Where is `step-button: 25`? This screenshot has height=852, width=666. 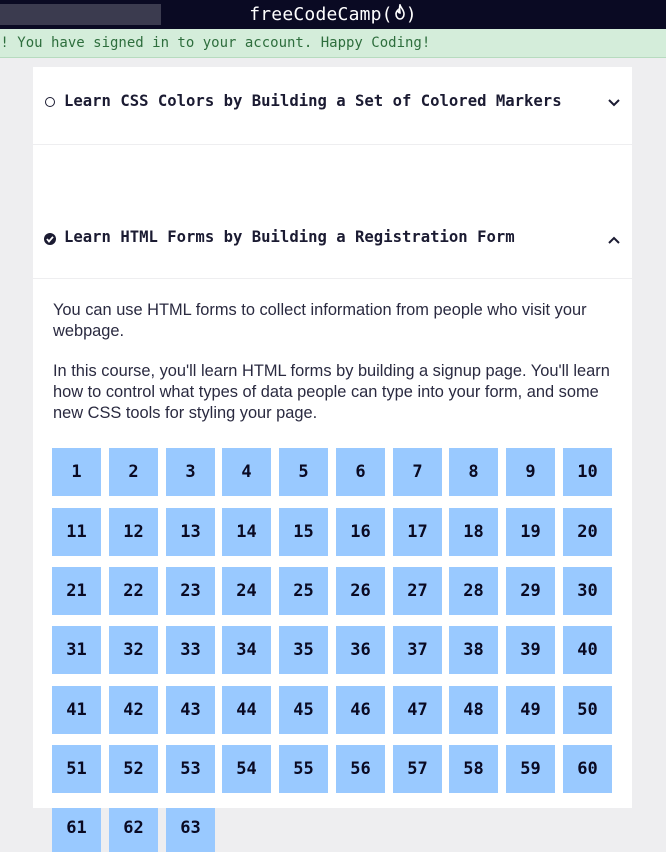 step-button: 25 is located at coordinates (303, 591).